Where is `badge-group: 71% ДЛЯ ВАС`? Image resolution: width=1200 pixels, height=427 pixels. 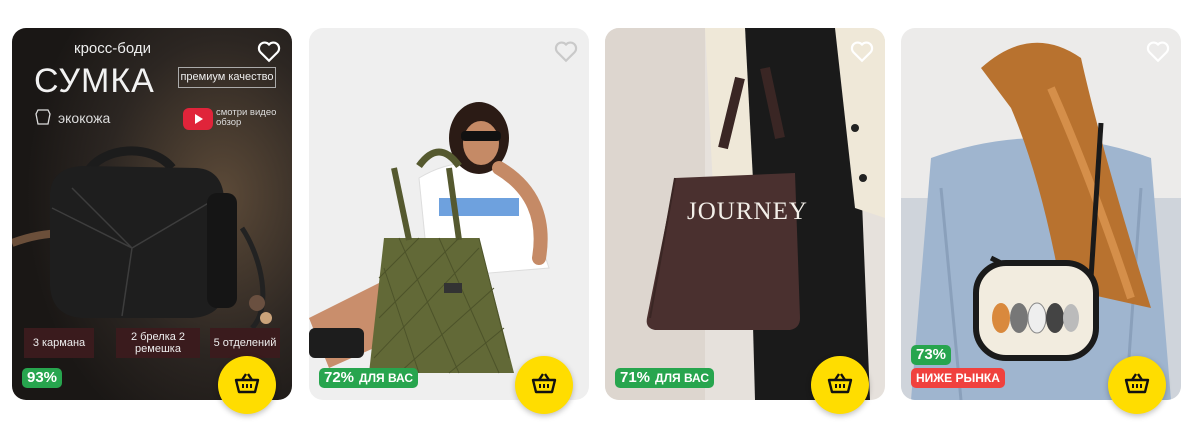
badge-group: 71% ДЛЯ ВАС is located at coordinates (665, 378).